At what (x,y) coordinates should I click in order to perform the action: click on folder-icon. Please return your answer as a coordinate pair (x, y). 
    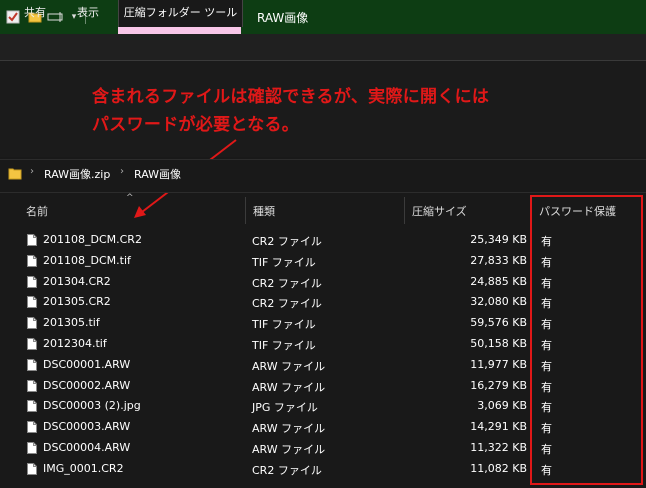
    Looking at the image, I should click on (15, 173).